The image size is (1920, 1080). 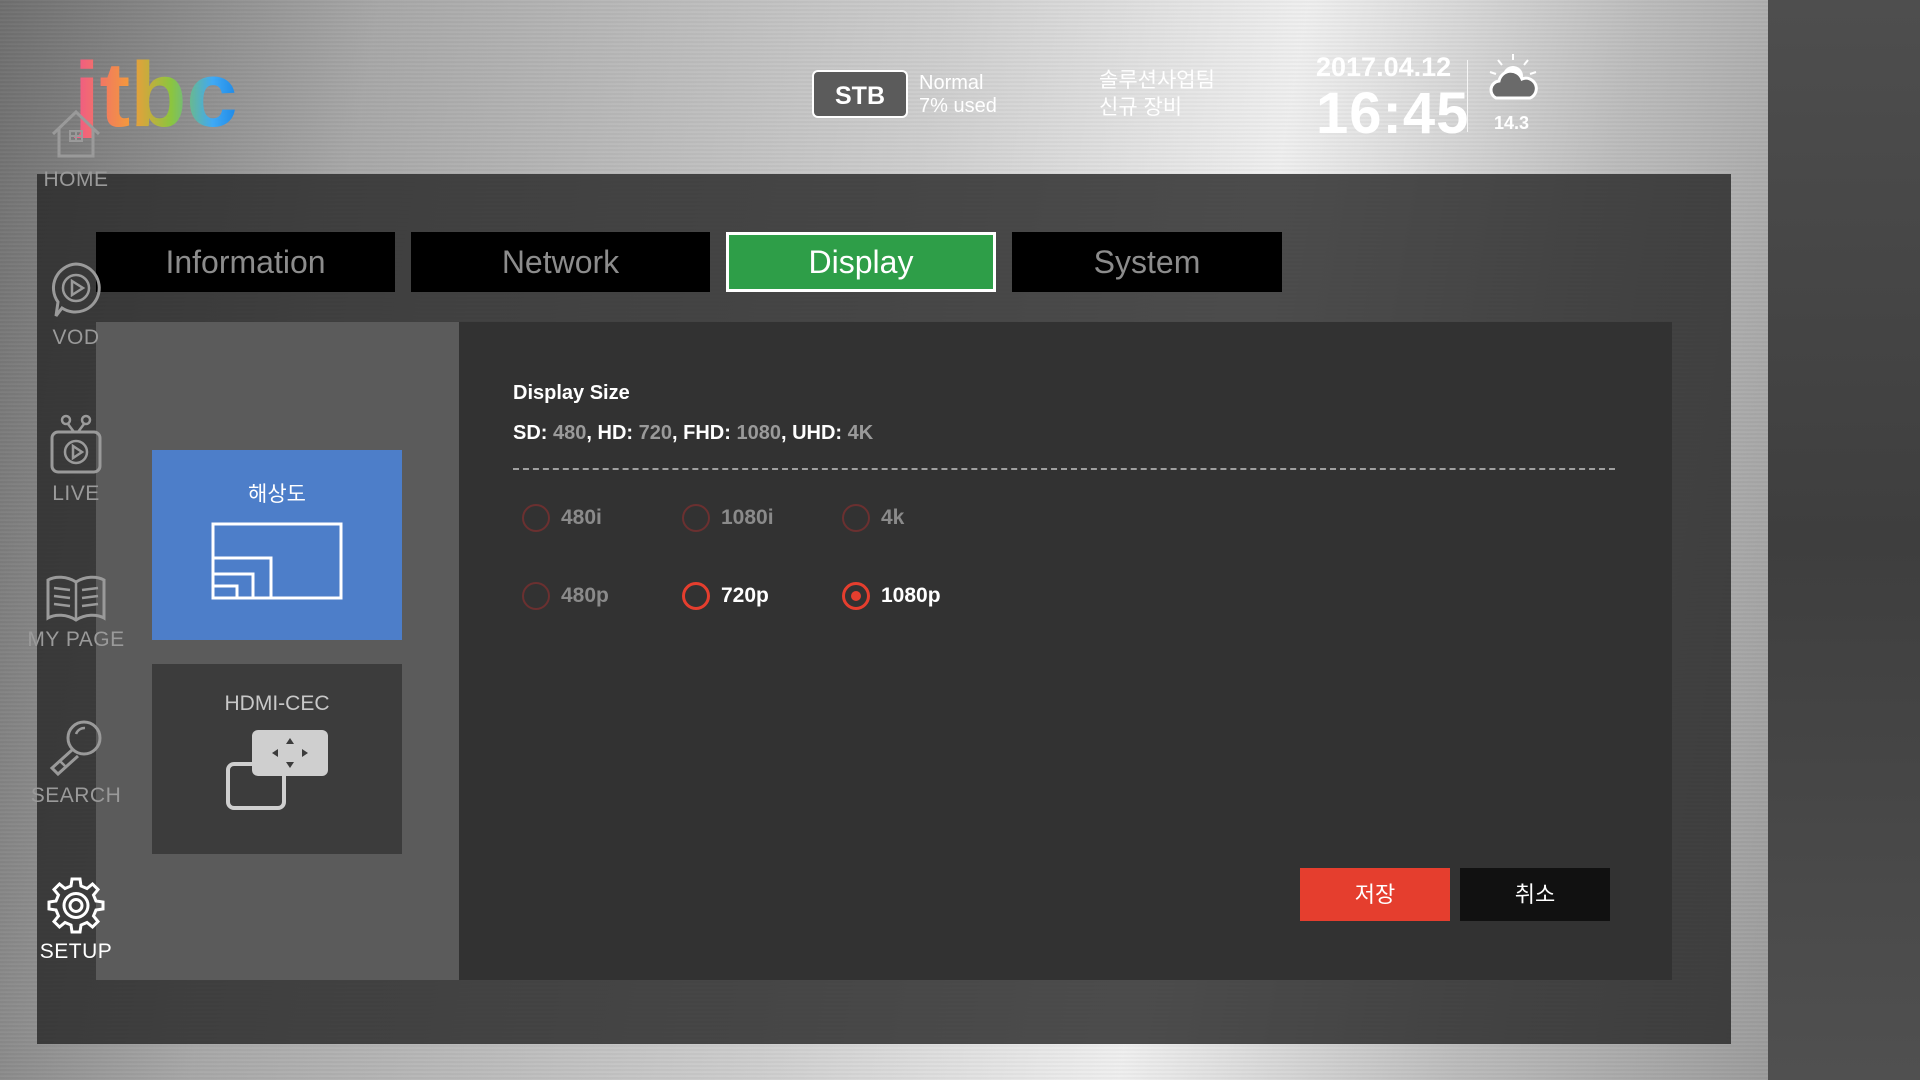 What do you see at coordinates (76, 951) in the screenshot?
I see `sidebar-label: SETUP` at bounding box center [76, 951].